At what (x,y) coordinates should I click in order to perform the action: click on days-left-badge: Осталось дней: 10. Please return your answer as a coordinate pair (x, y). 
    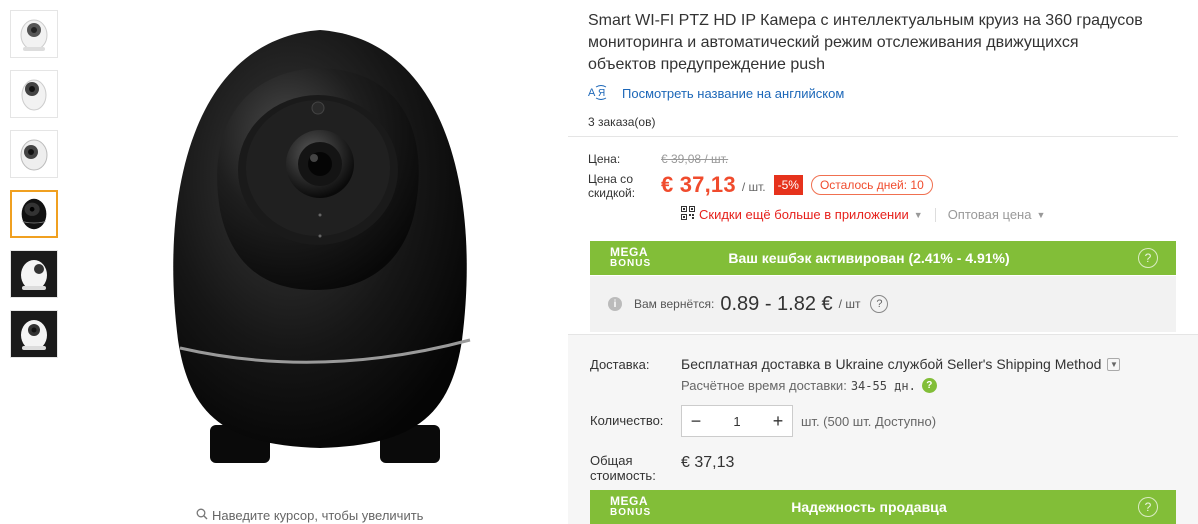
    Looking at the image, I should click on (871, 185).